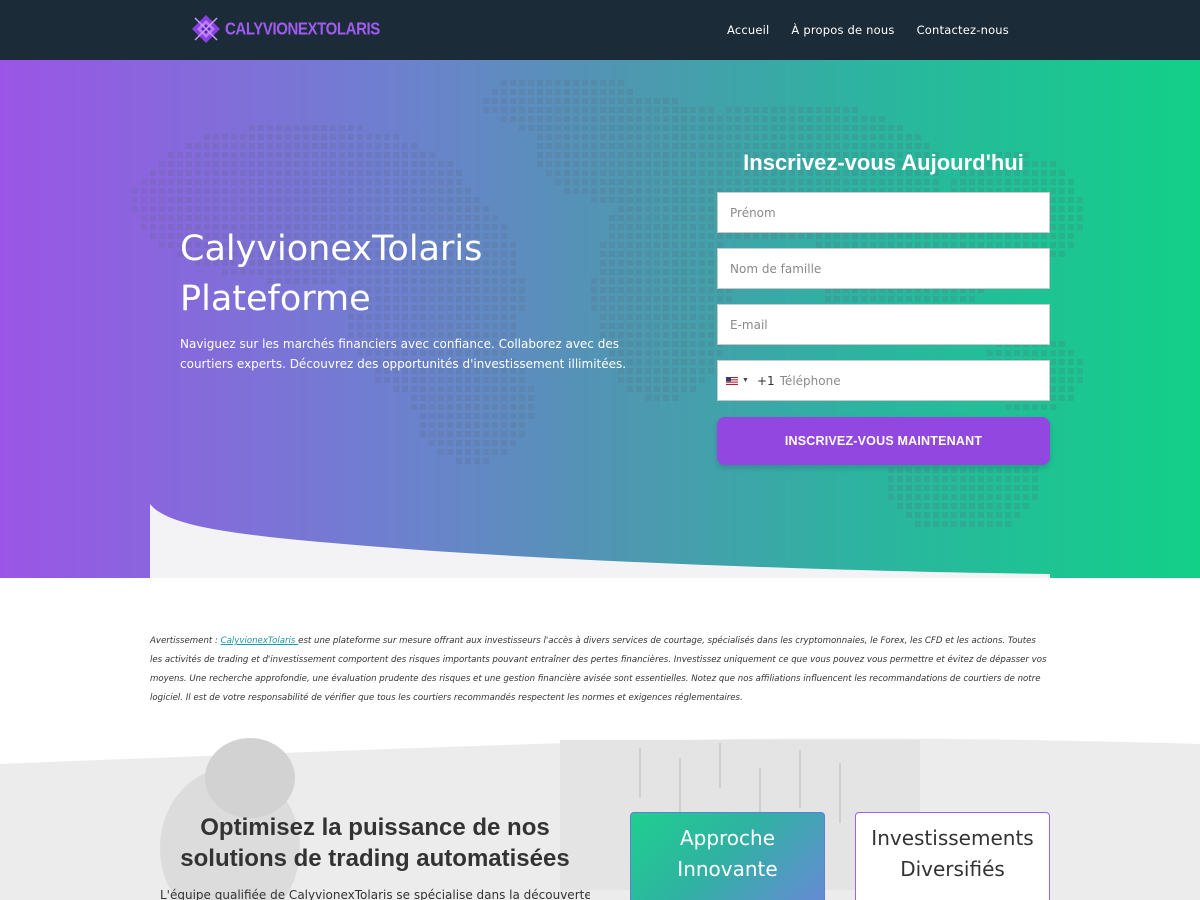 This screenshot has height=900, width=1200. I want to click on us-flag-icon, so click(732, 380).